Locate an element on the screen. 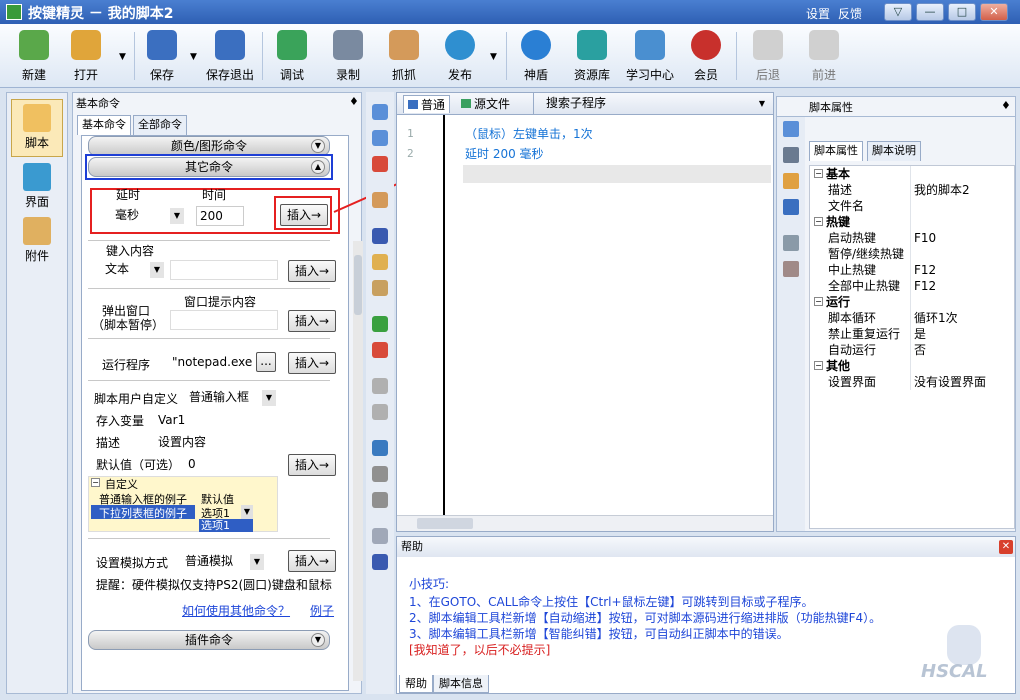 Image resolution: width=1020 pixels, height=700 pixels. uncomment-icon is located at coordinates (380, 350).